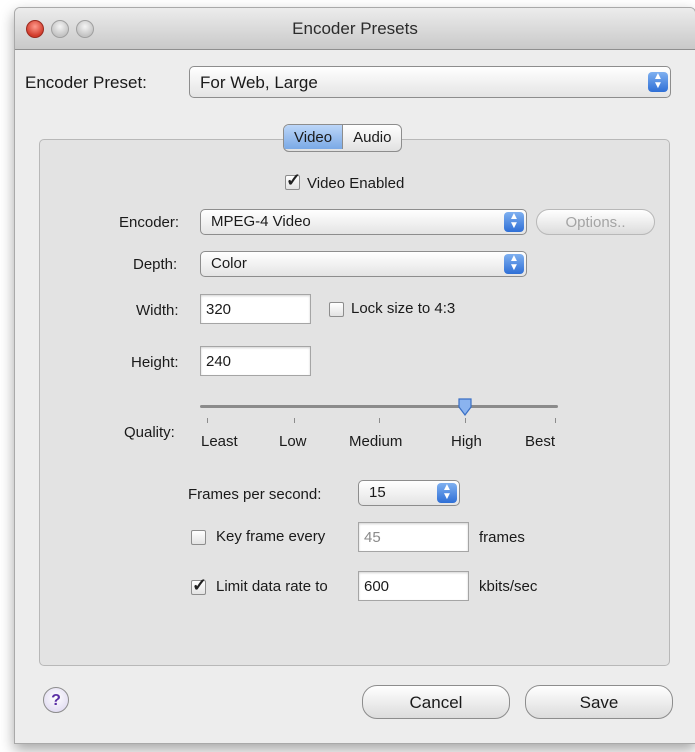 The height and width of the screenshot is (752, 695). What do you see at coordinates (293, 441) in the screenshot?
I see `quality-level-low: Low` at bounding box center [293, 441].